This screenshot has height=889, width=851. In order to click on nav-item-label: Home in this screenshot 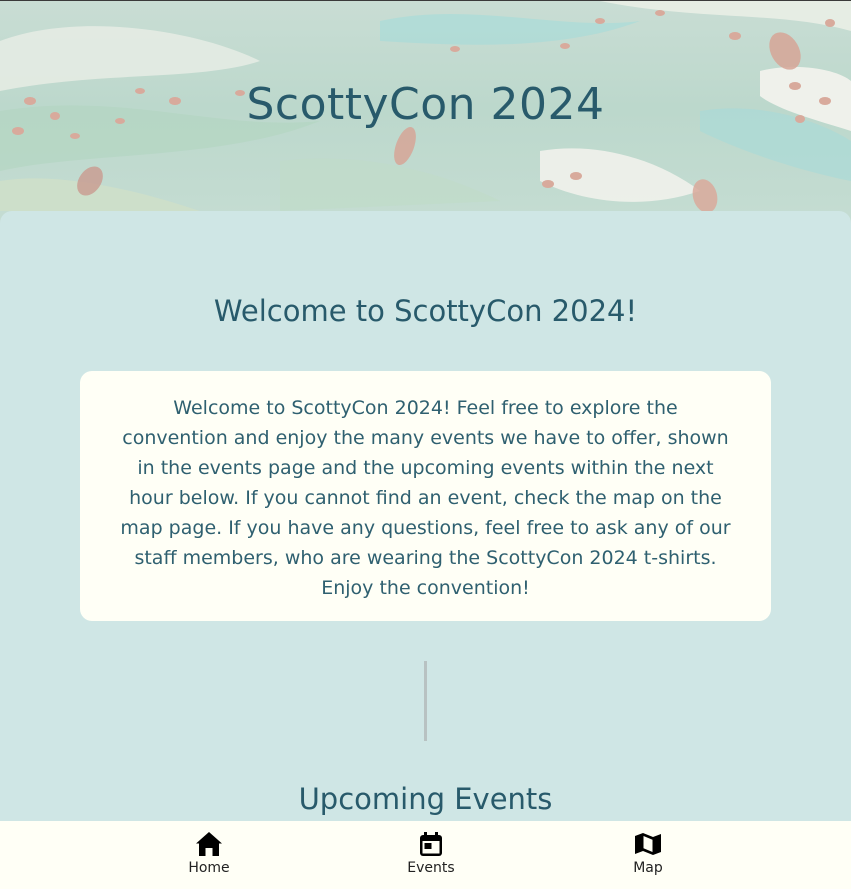, I will do `click(209, 868)`.